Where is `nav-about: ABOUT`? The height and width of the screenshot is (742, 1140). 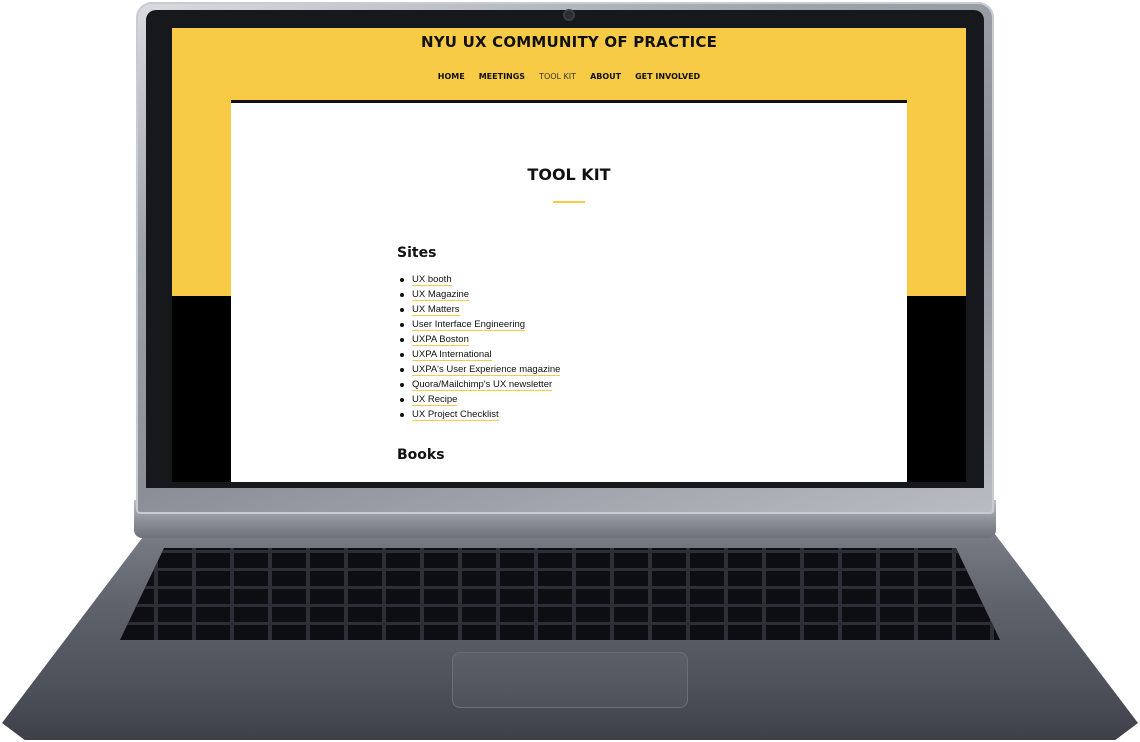 nav-about: ABOUT is located at coordinates (605, 76).